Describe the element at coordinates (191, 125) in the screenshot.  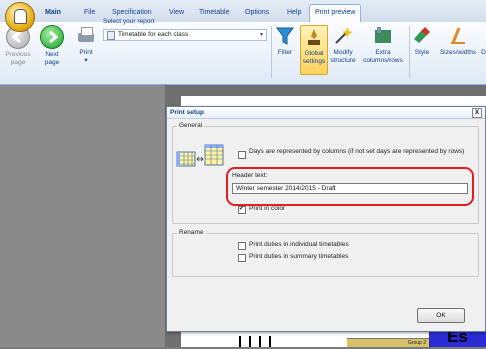
I see `general-group-label: General` at that location.